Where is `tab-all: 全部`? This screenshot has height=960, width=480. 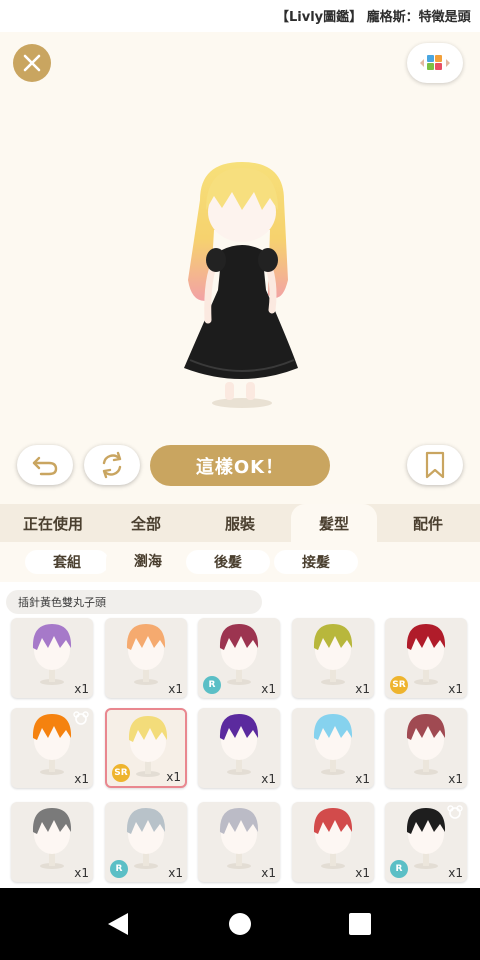
tab-all: 全部 is located at coordinates (146, 523).